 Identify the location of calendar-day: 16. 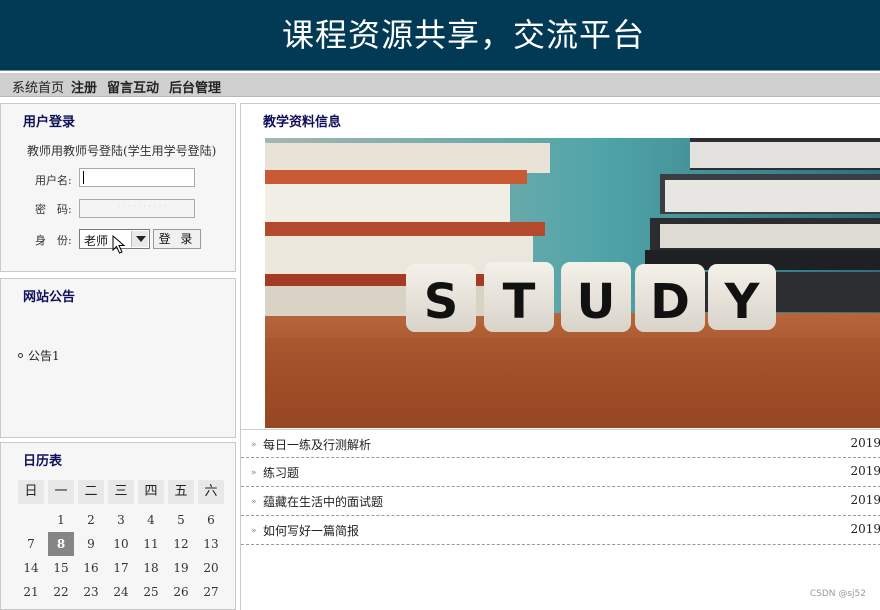
(91, 568).